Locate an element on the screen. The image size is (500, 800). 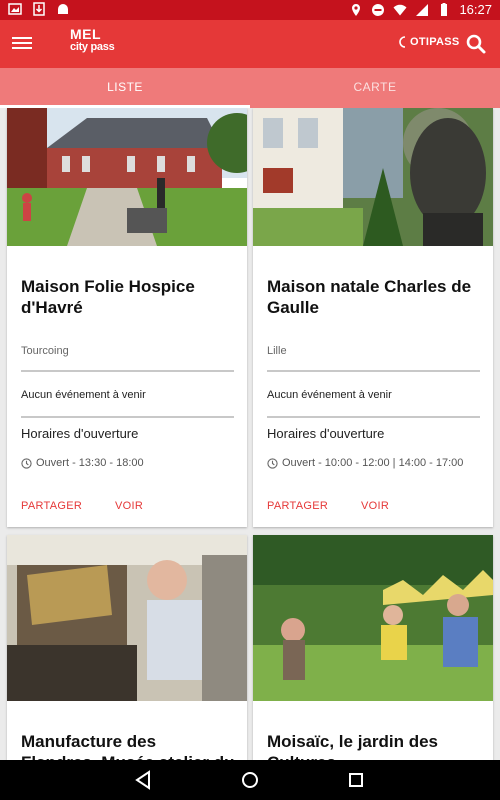
home-icon is located at coordinates (250, 780).